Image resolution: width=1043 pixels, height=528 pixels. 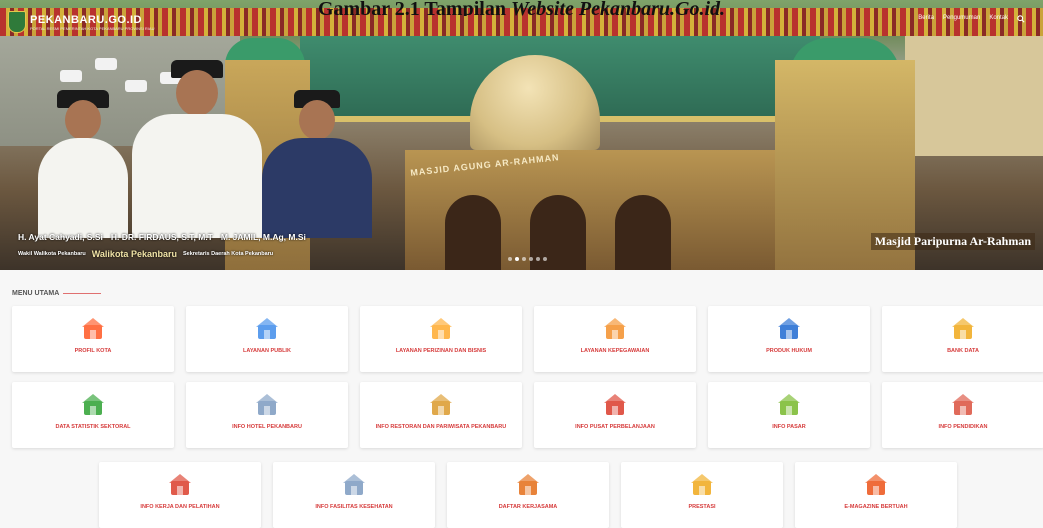 I want to click on menu-card-info-hotel-pekanbaru: INFO HOTEL PEKANBARU, so click(x=267, y=415).